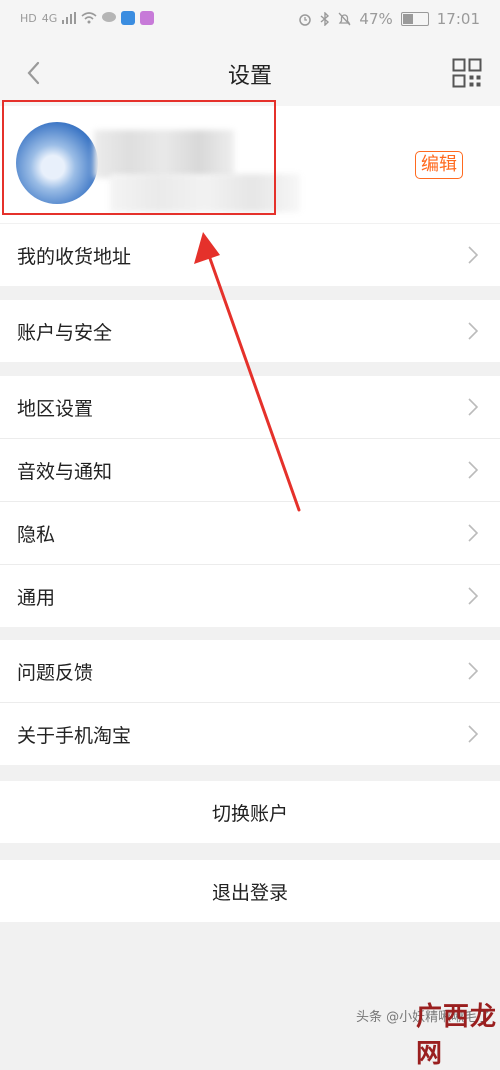  What do you see at coordinates (65, 472) in the screenshot?
I see `menu-item-label: 音效与通知` at bounding box center [65, 472].